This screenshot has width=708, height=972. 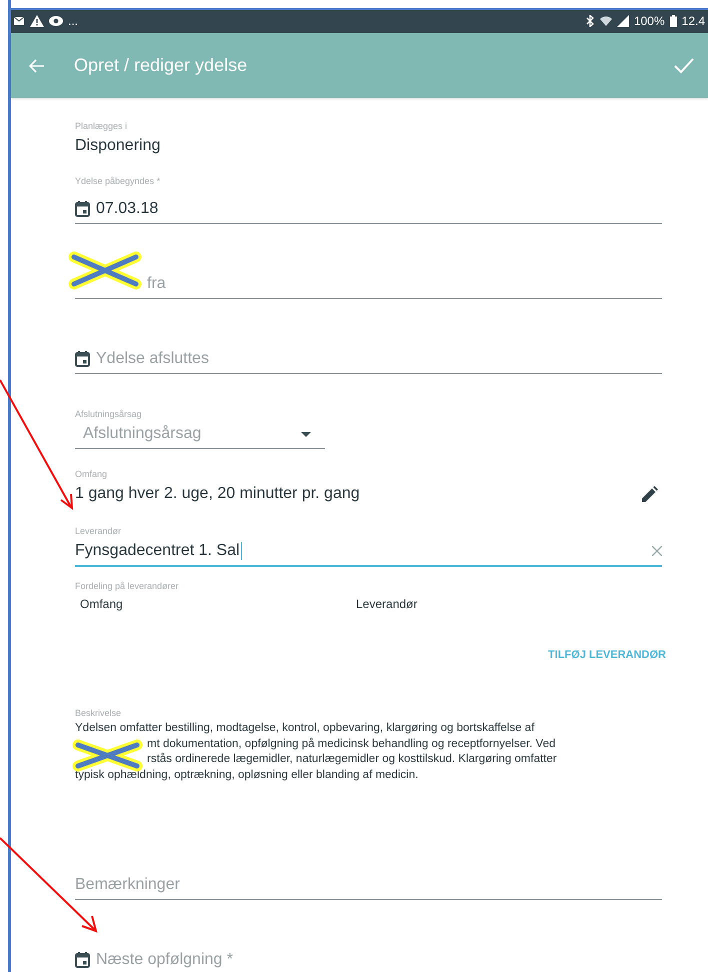 What do you see at coordinates (217, 494) in the screenshot?
I see `field-value: 1 gang hver 2. uge, 20 minutter pr. gang` at bounding box center [217, 494].